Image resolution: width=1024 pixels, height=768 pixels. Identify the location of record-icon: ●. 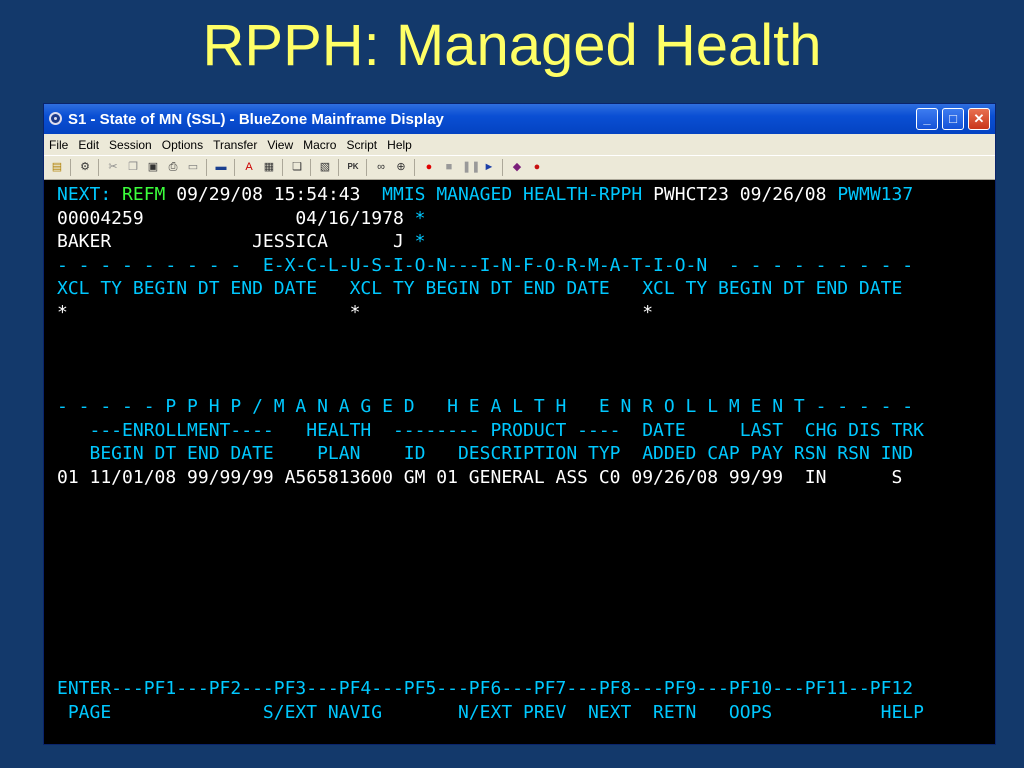
(429, 167).